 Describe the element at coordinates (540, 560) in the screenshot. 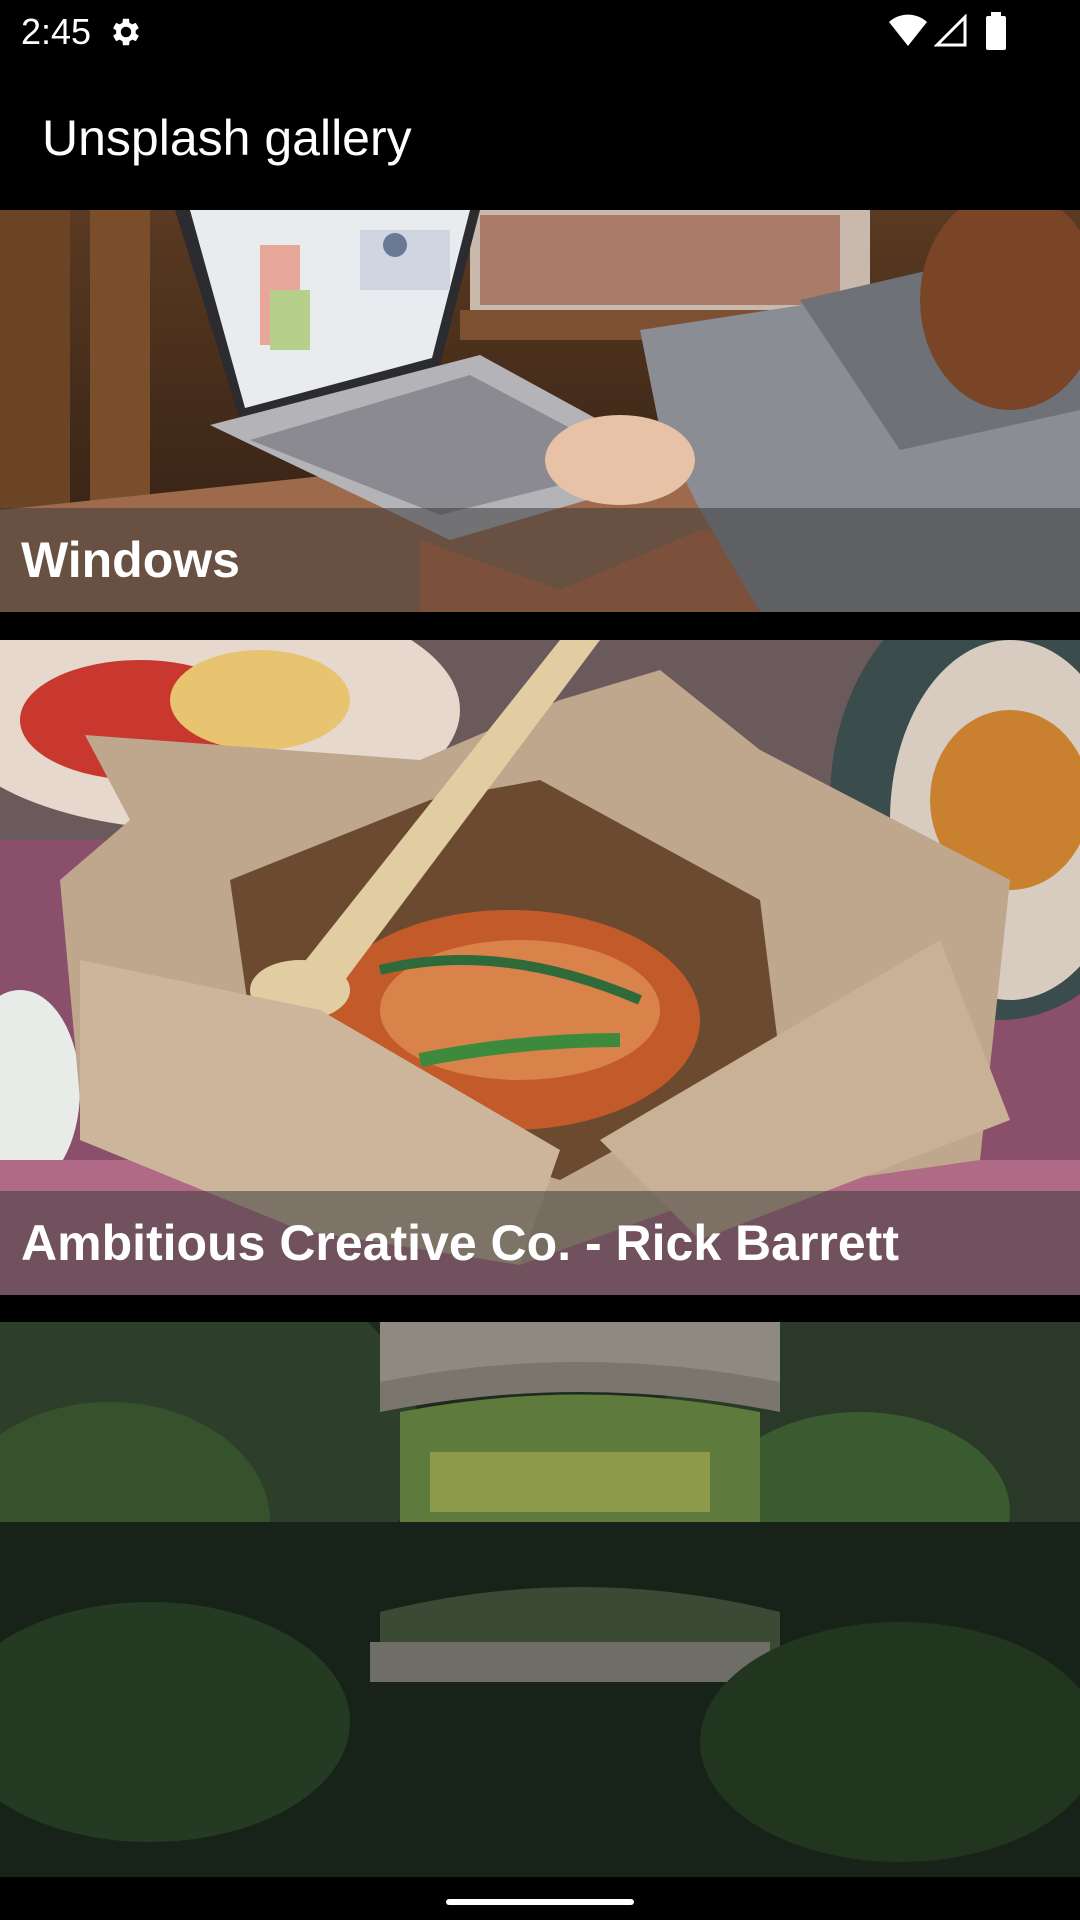

I see `caption-band: Windows` at that location.